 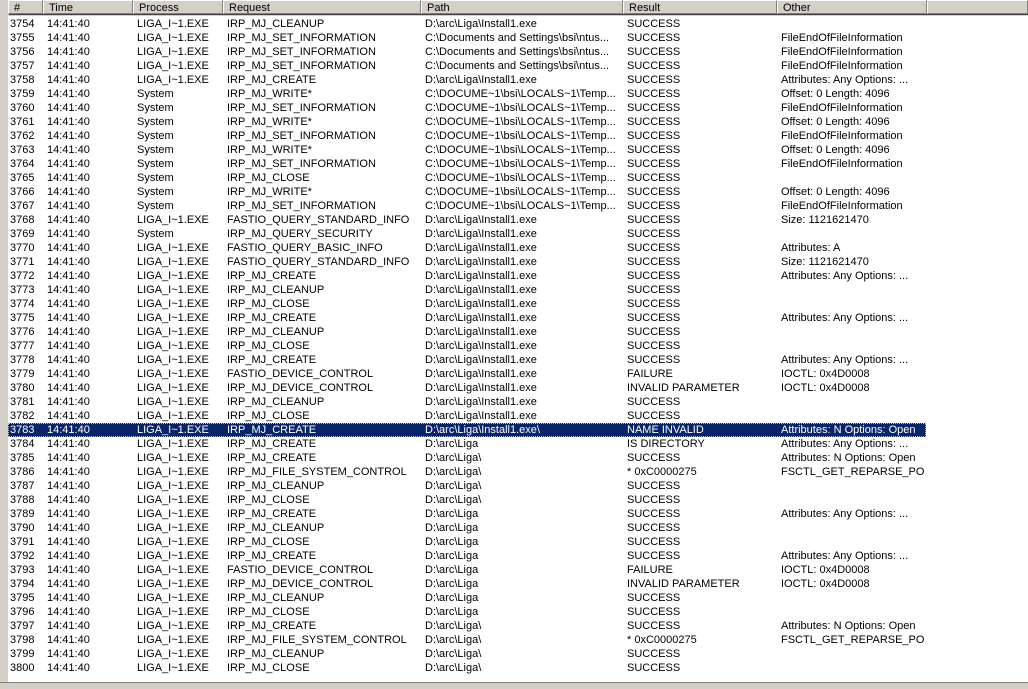 I want to click on column-header-path: Path, so click(x=522, y=7).